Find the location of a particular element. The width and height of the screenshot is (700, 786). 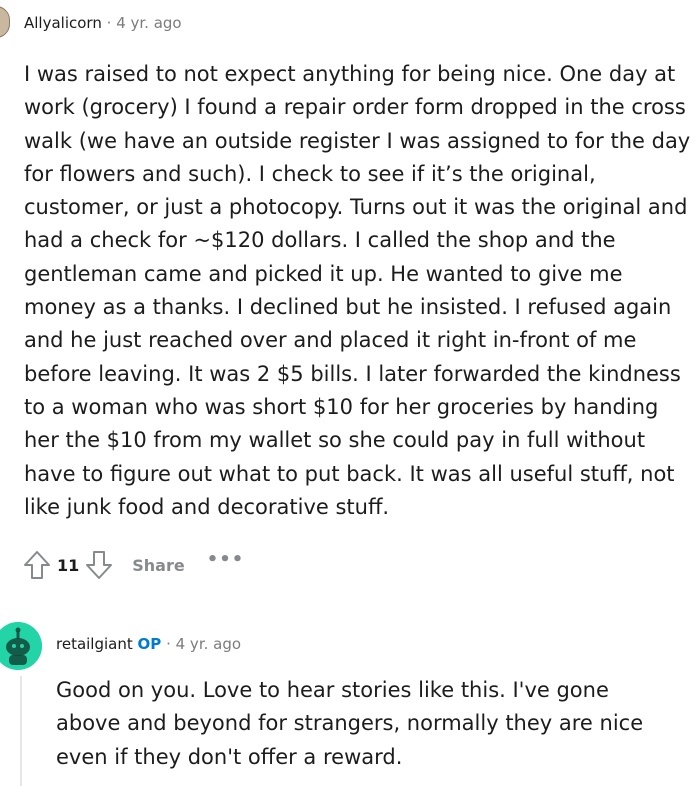

user-avatar is located at coordinates (5, 22).